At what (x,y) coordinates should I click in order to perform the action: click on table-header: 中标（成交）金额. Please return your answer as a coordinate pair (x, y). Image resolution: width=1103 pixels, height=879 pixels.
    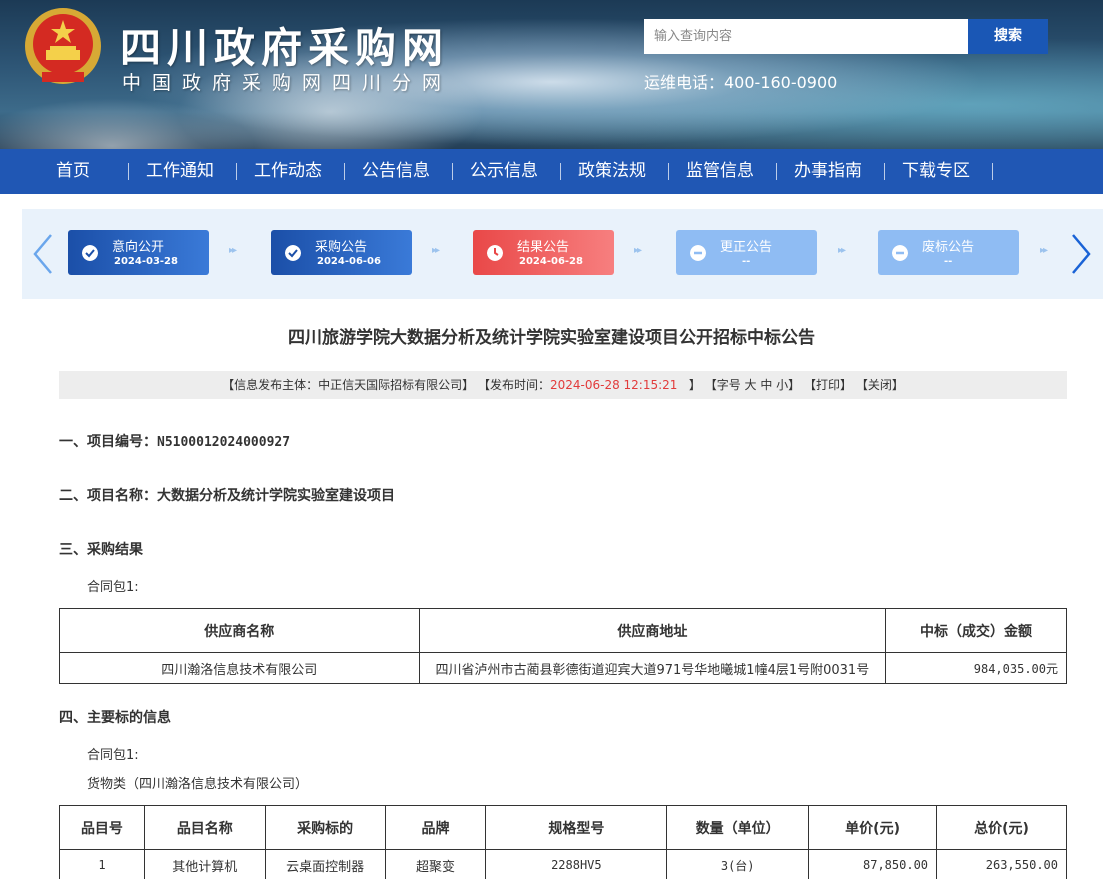
    Looking at the image, I should click on (976, 630).